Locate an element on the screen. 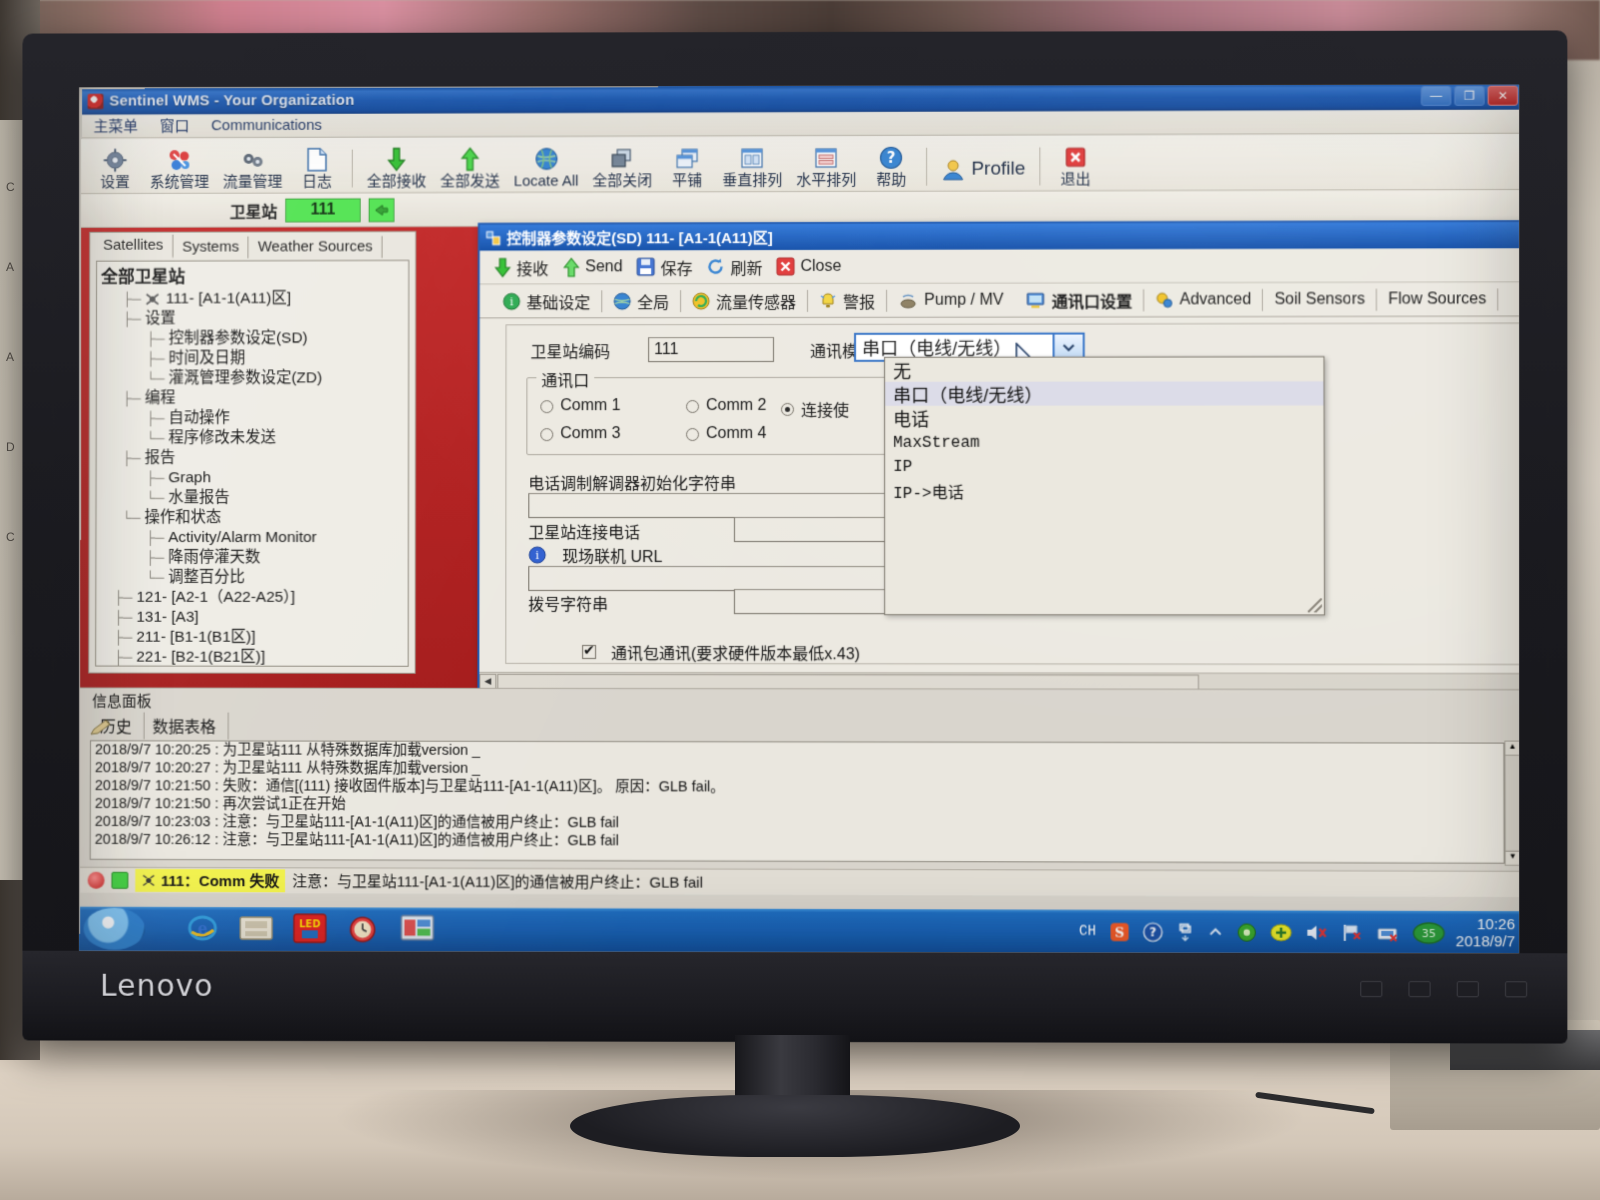  station-code-input: 111 is located at coordinates (711, 349).